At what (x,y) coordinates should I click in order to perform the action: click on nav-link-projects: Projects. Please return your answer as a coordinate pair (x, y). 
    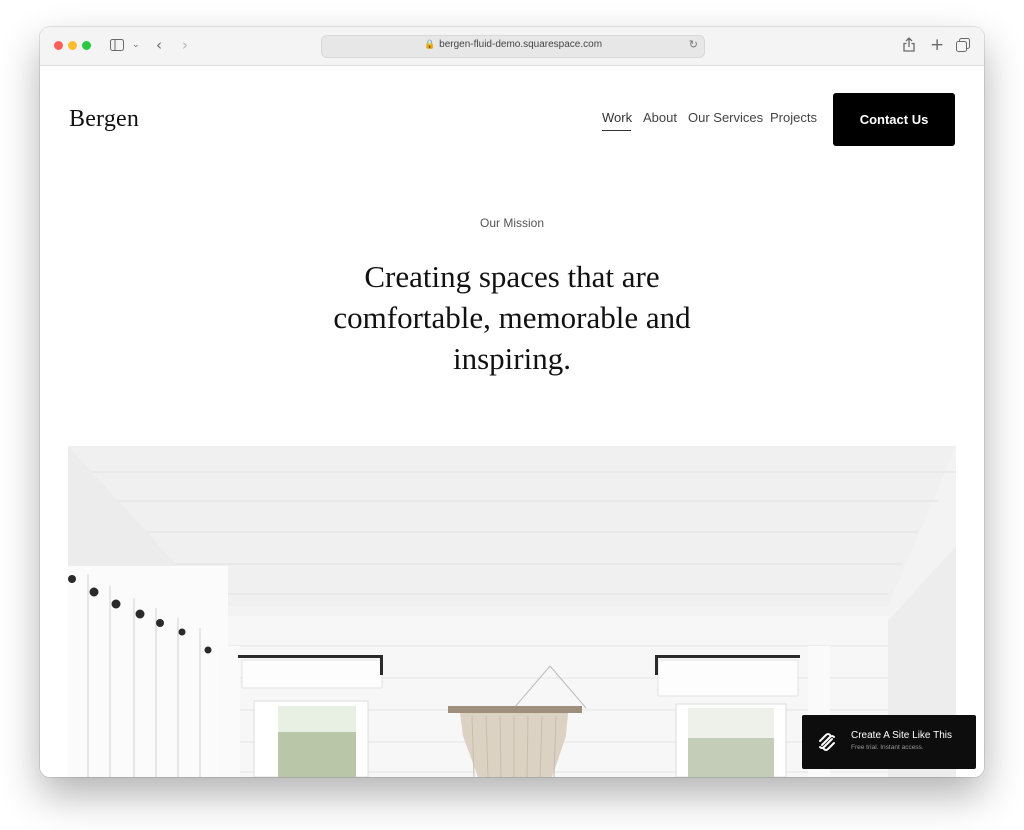
    Looking at the image, I should click on (793, 117).